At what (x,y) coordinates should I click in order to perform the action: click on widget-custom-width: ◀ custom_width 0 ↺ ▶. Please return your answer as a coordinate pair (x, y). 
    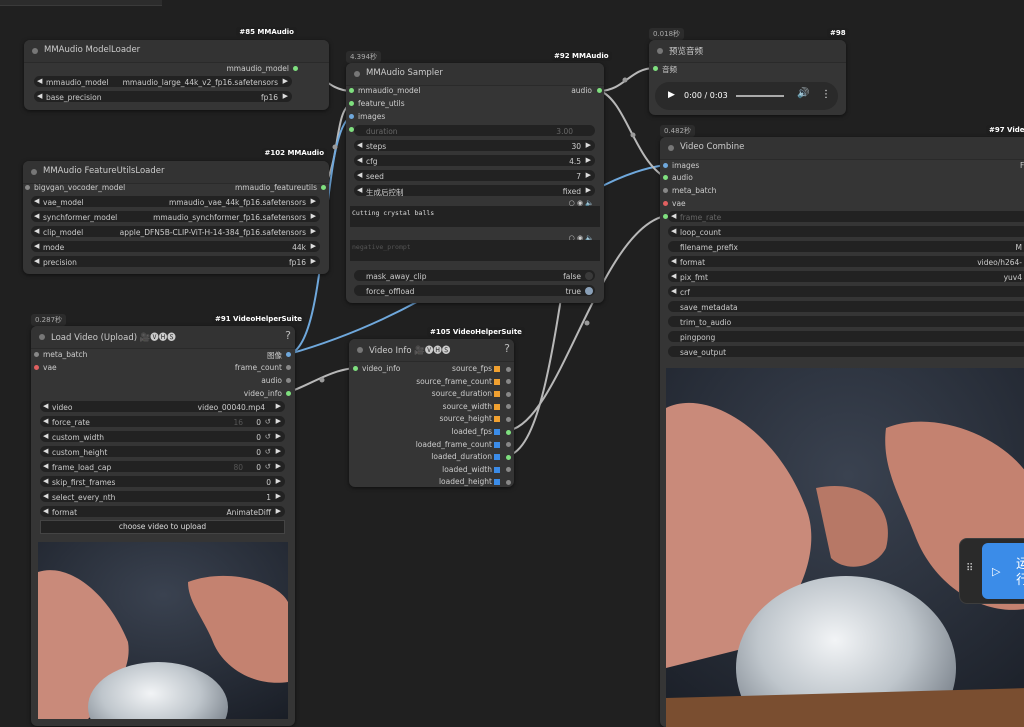
    Looking at the image, I should click on (162, 436).